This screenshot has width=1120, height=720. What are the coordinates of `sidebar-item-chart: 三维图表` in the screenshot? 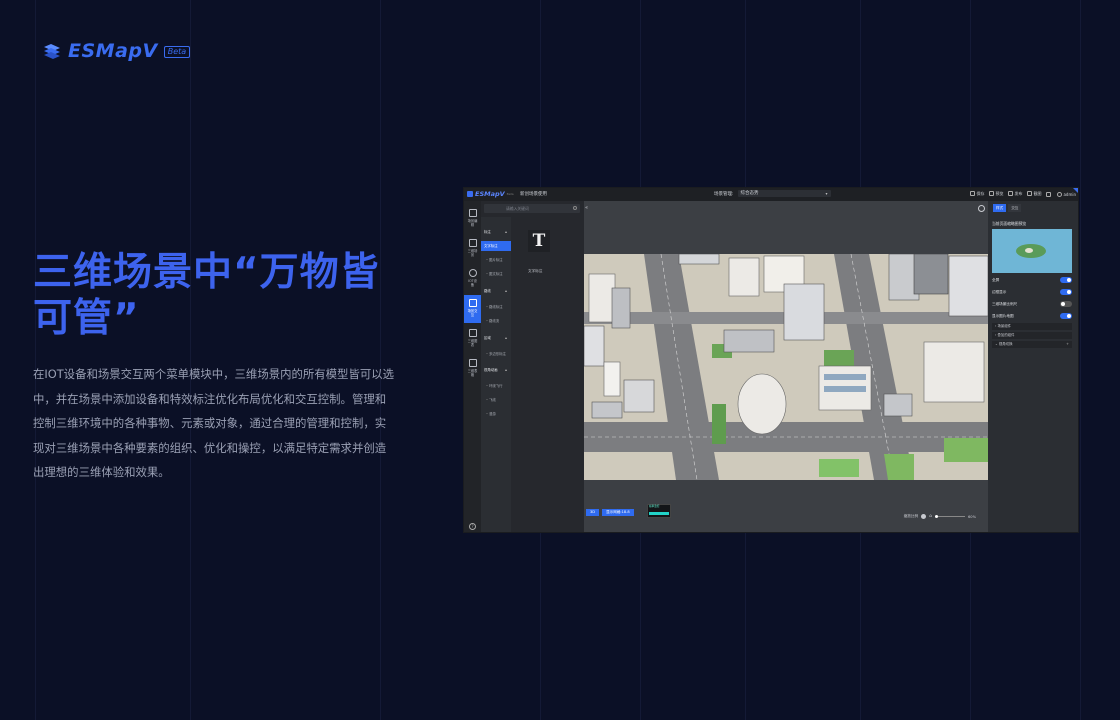 It's located at (472, 339).